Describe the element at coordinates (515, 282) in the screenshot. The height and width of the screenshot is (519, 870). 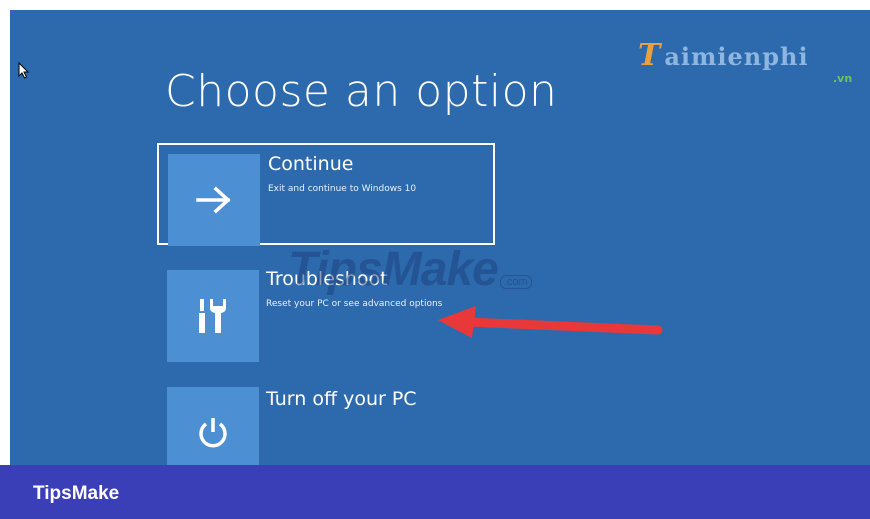
I see `watermark-suffix: .com` at that location.